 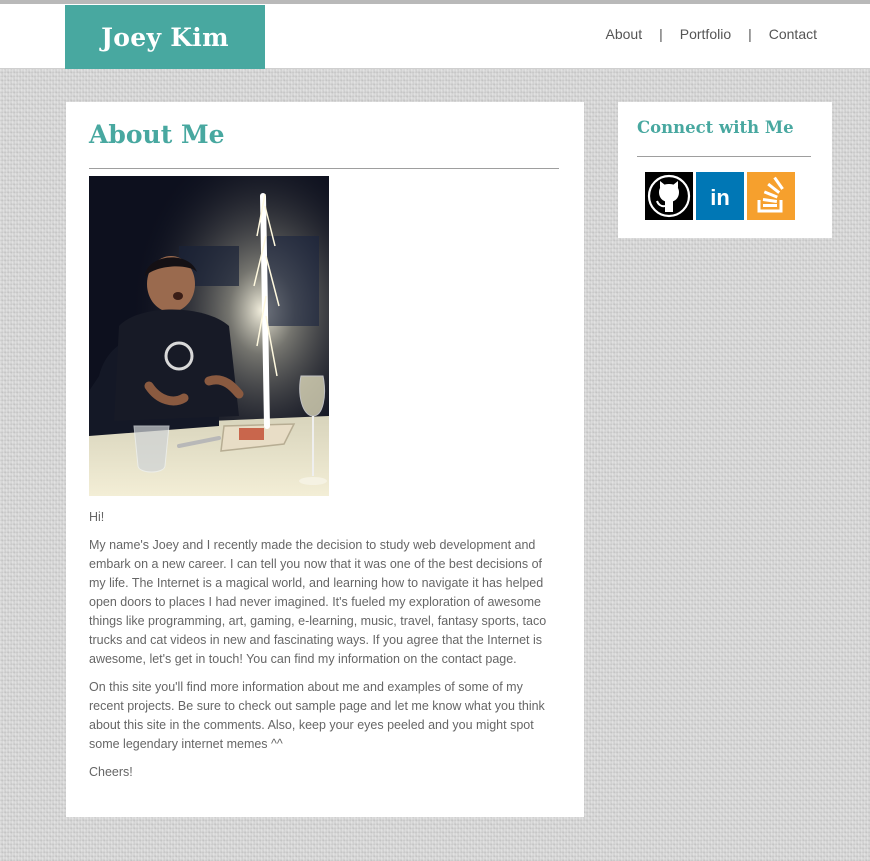 What do you see at coordinates (715, 127) in the screenshot?
I see `connect-title: Connect with Me` at bounding box center [715, 127].